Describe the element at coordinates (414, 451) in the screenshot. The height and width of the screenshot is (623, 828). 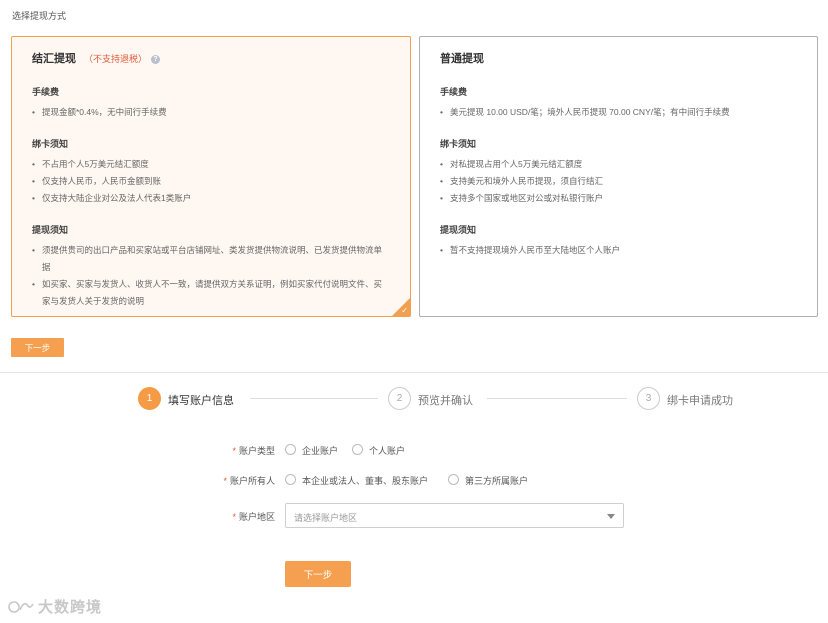
I see `account-type-row: * 账户类型 企业账户 个人账户` at that location.